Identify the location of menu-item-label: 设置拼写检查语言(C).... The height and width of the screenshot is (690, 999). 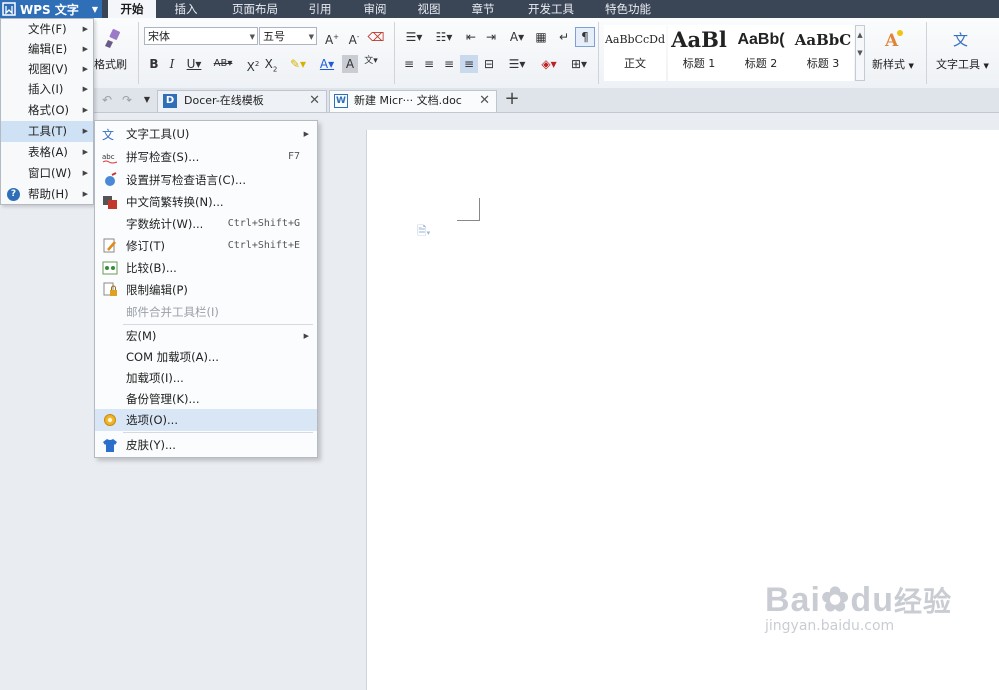
(186, 180).